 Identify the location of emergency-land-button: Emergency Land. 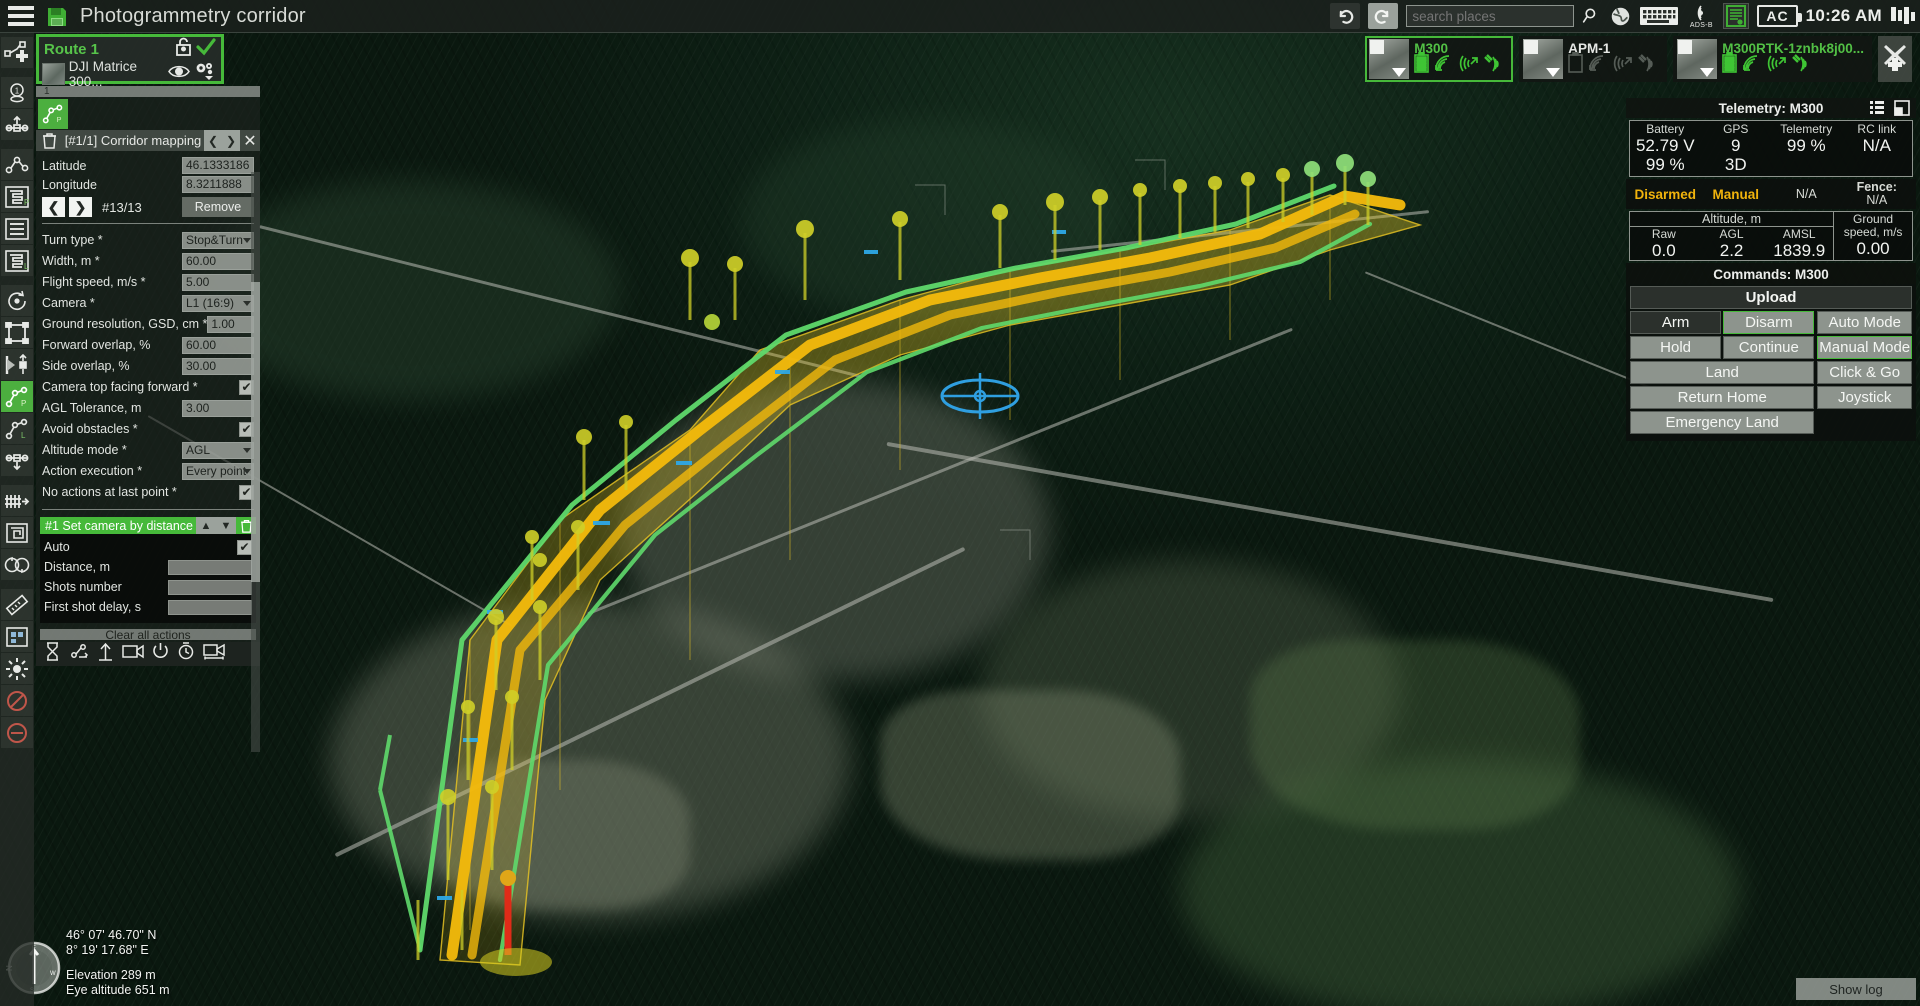
(1722, 422).